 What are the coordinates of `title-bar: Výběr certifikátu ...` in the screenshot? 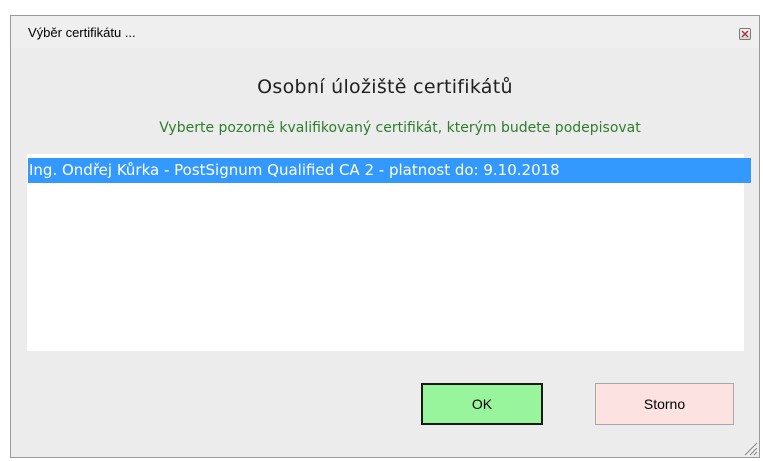 It's located at (385, 32).